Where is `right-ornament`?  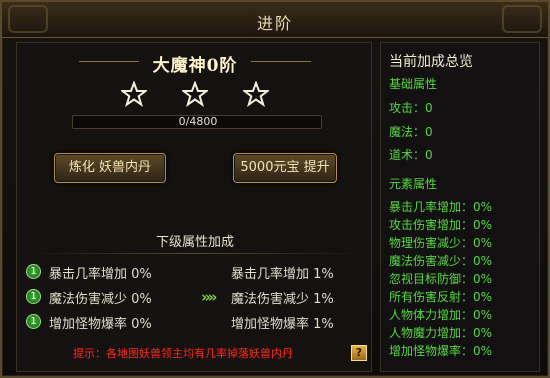 right-ornament is located at coordinates (522, 19).